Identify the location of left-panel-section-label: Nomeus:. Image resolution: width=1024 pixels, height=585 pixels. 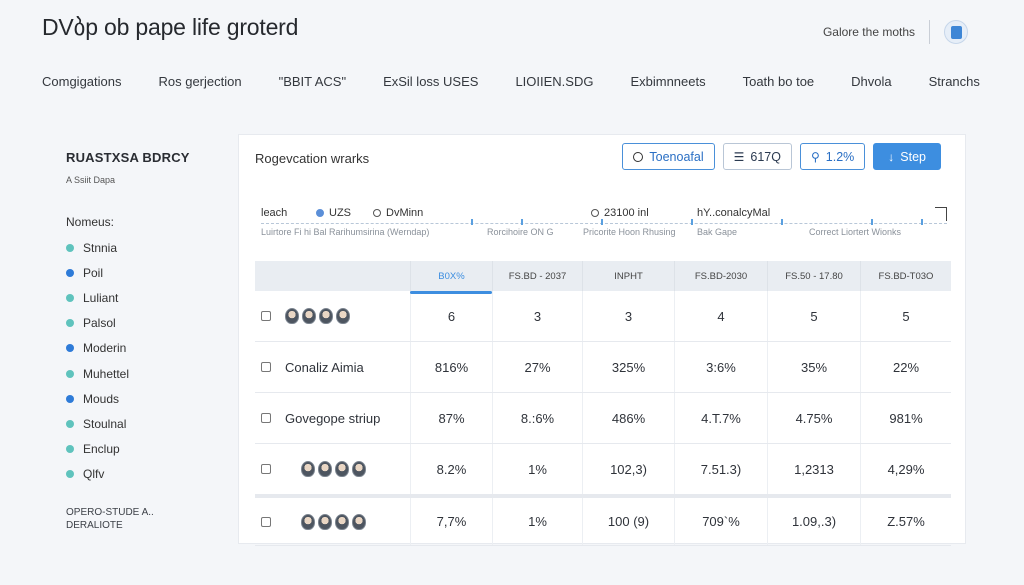
(90, 222).